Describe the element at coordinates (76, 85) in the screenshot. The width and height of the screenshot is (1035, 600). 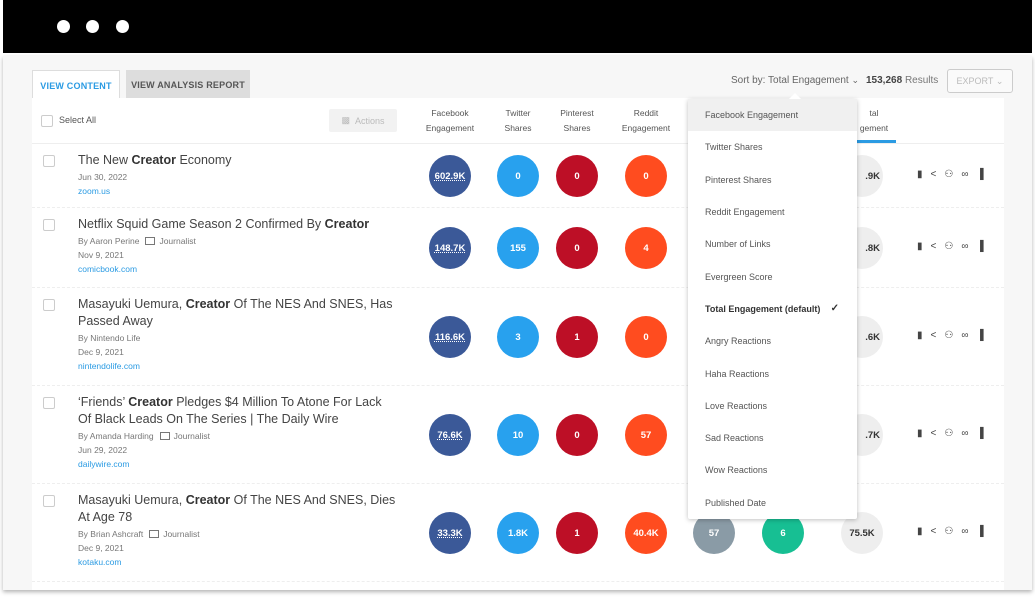
I see `tab-view-content: VIEW CONTENT` at that location.